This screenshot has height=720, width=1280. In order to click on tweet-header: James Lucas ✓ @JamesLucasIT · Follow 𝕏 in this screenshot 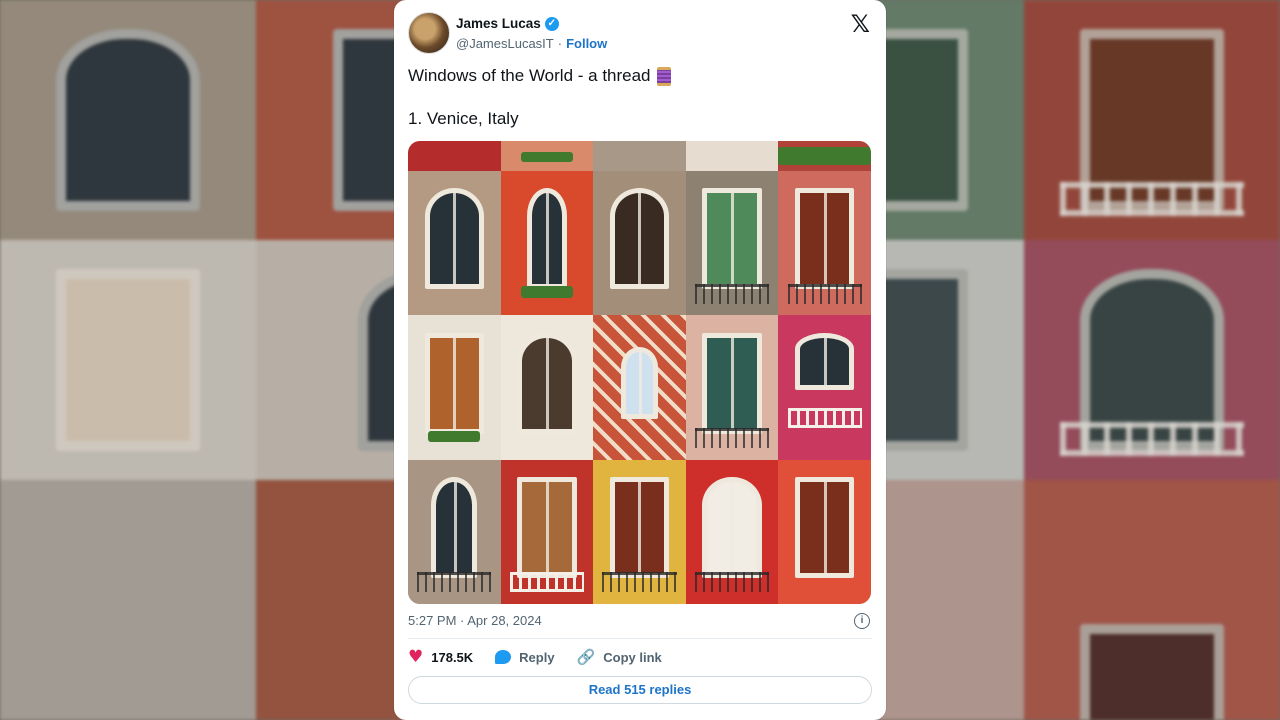, I will do `click(640, 34)`.